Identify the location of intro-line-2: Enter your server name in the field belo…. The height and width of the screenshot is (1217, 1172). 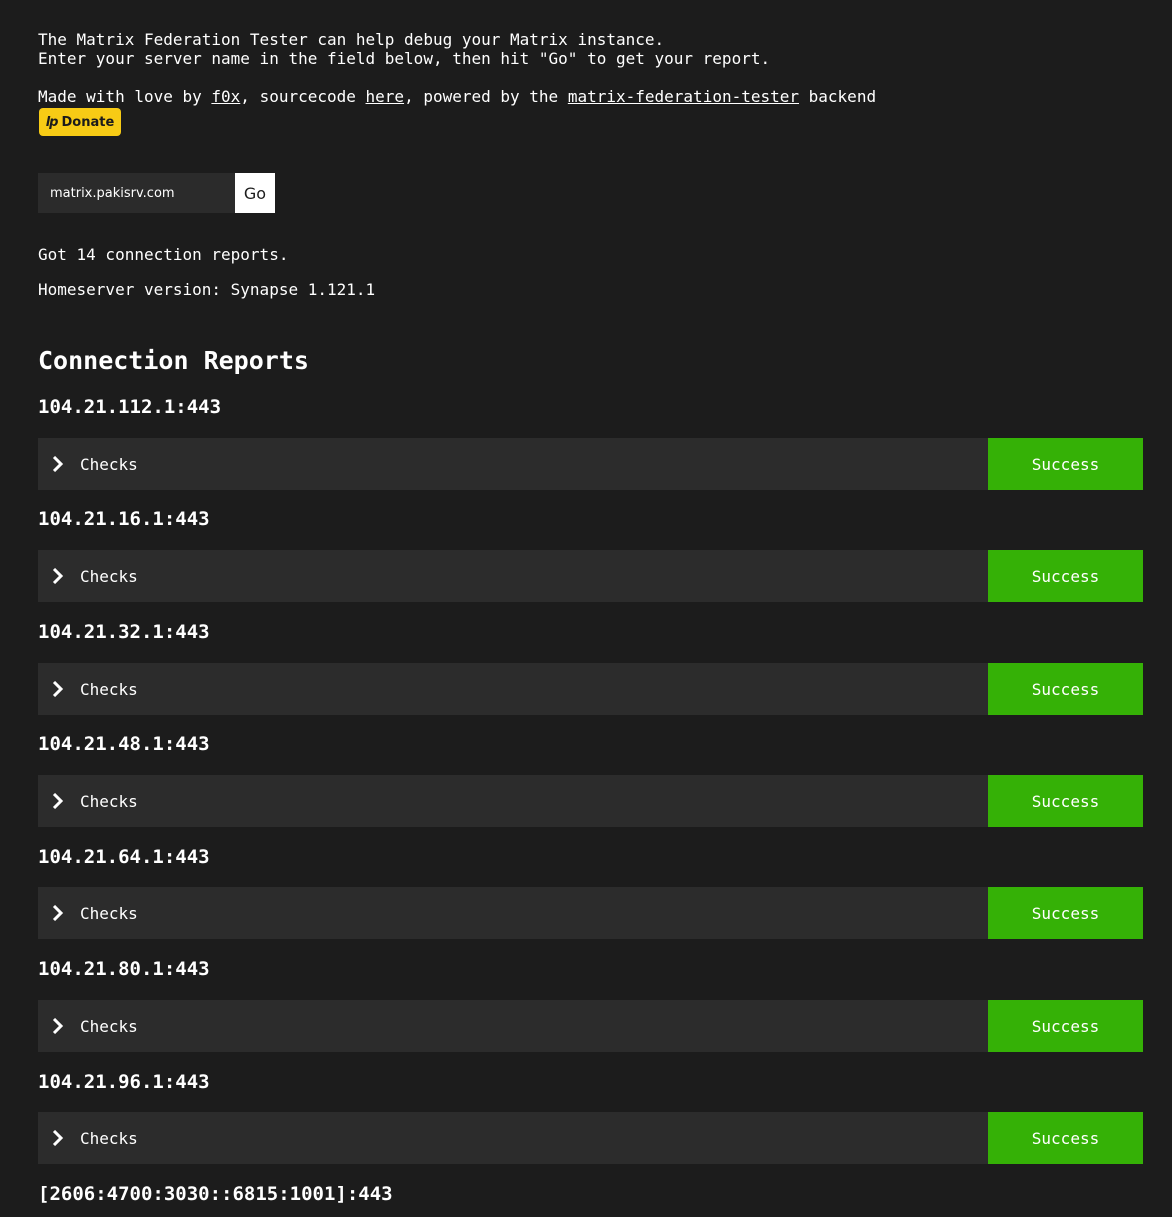
(404, 58).